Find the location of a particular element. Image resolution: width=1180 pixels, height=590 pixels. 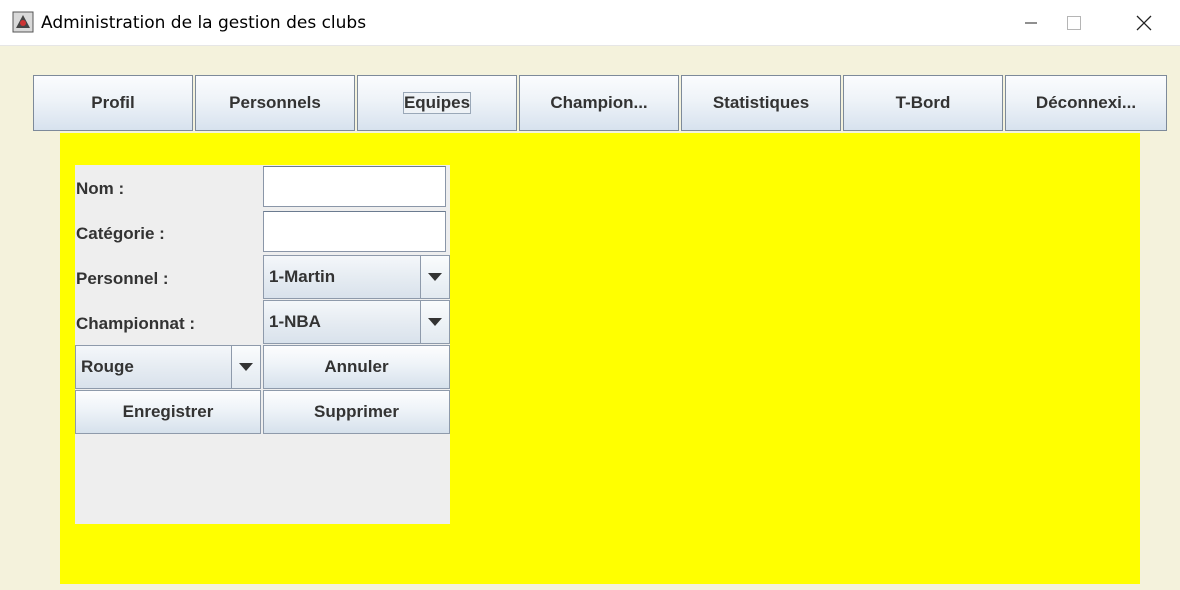

tab-label: T-Bord is located at coordinates (923, 102).